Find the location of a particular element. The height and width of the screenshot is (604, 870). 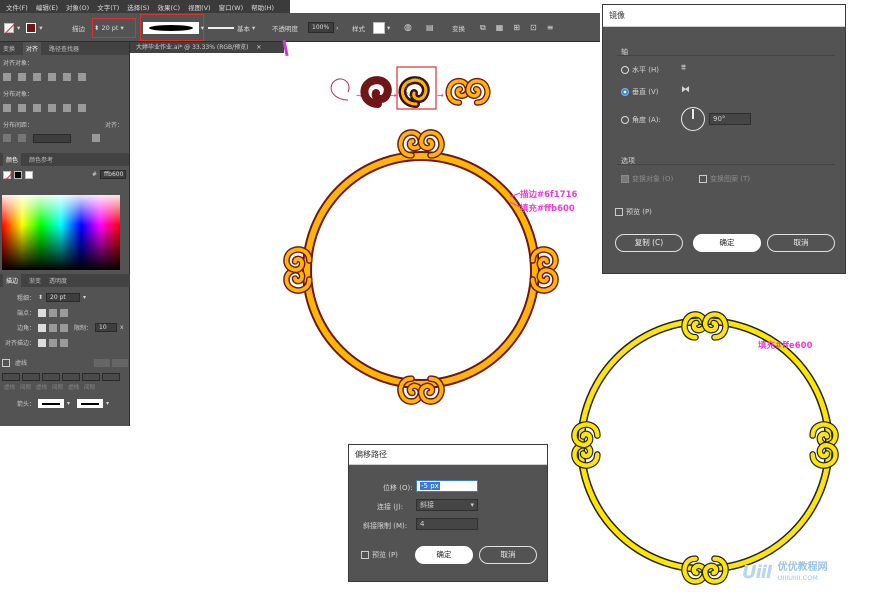

tab-pathfinder: 路径查找器 is located at coordinates (64, 48).